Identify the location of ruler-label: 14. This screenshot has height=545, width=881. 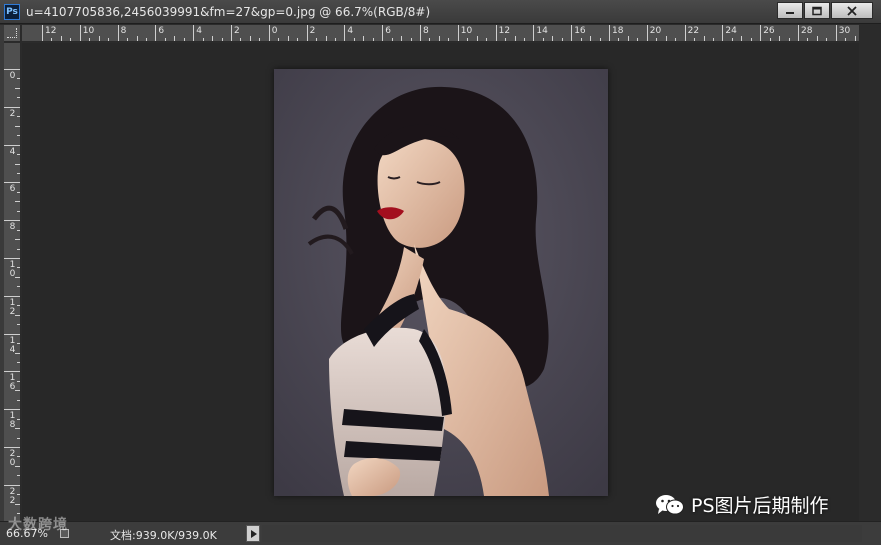
(542, 31).